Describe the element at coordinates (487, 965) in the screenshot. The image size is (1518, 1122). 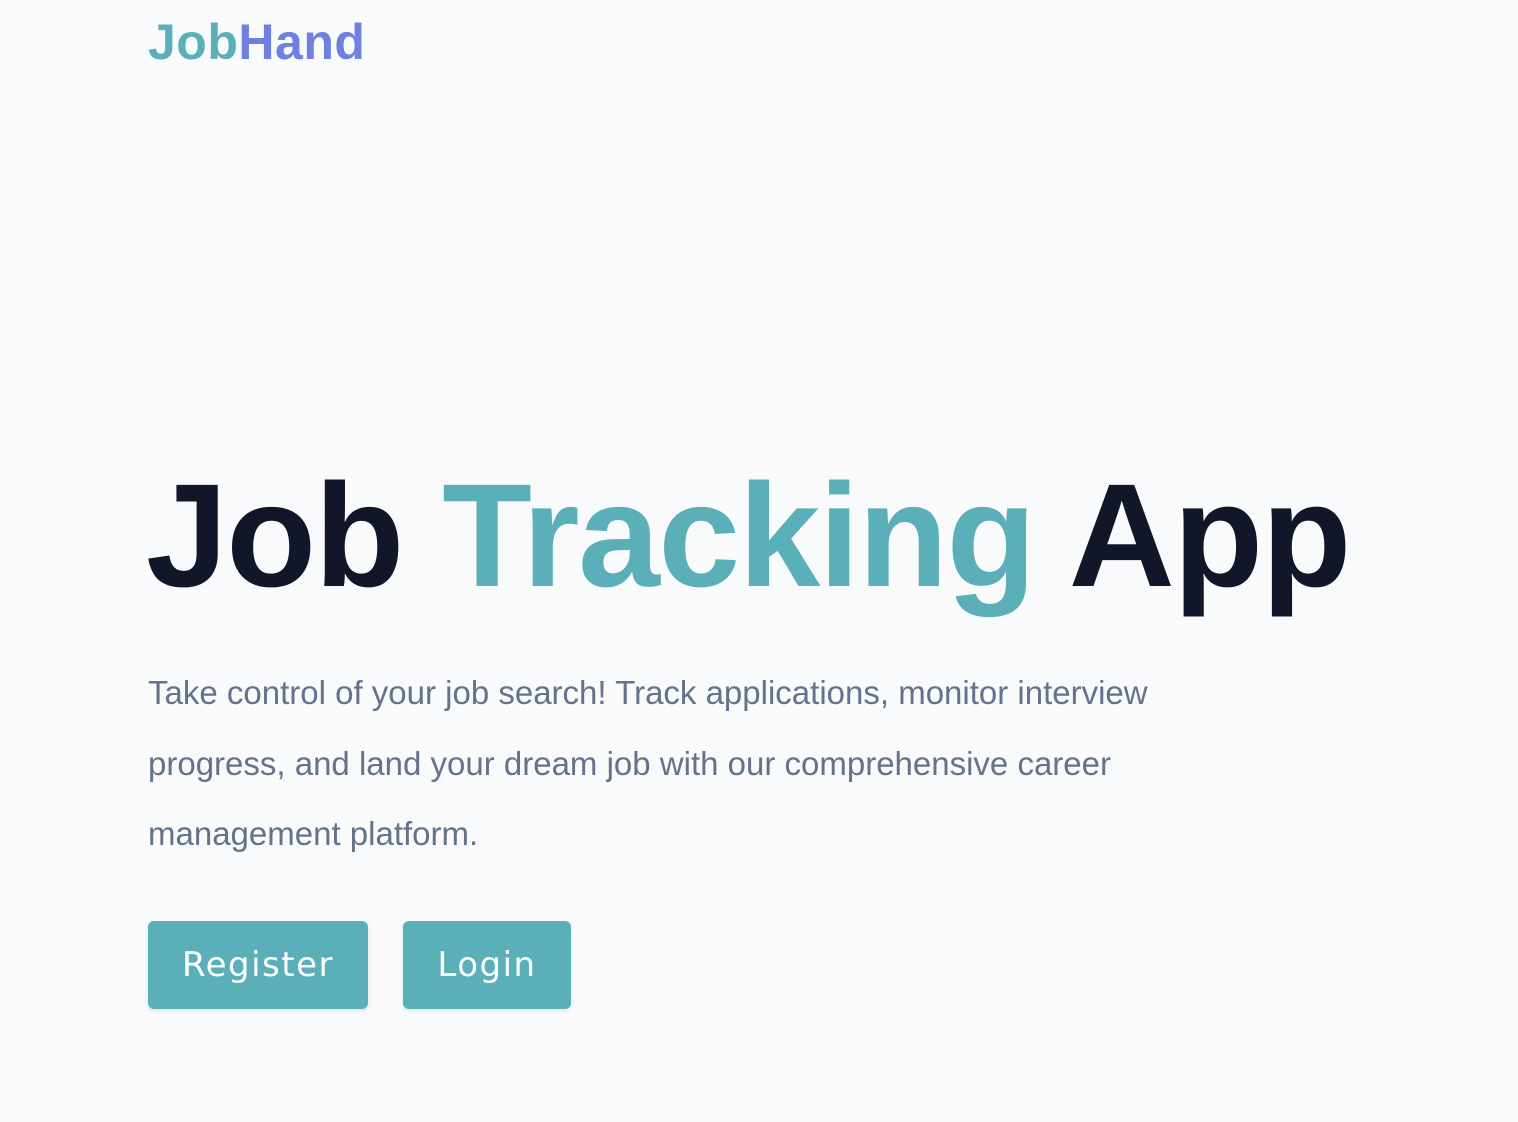
I see `login-button: Login` at that location.